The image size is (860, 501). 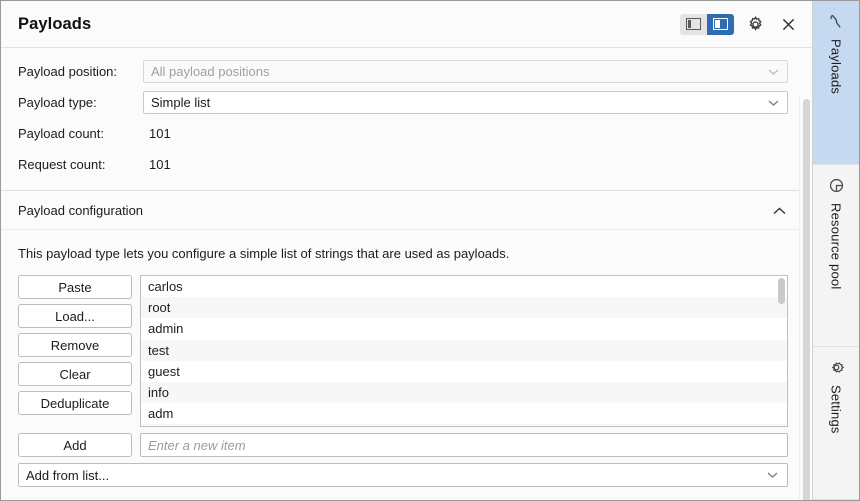 I want to click on payload-position-value: All payload positions, so click(x=210, y=71).